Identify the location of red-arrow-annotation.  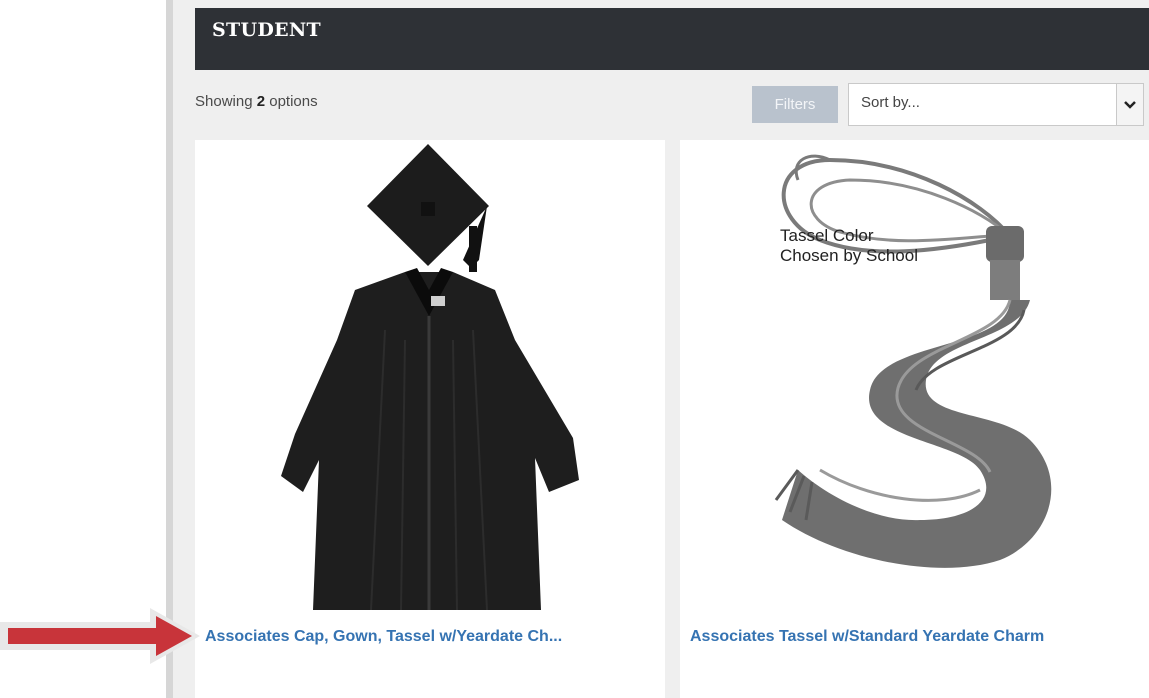
(100, 636).